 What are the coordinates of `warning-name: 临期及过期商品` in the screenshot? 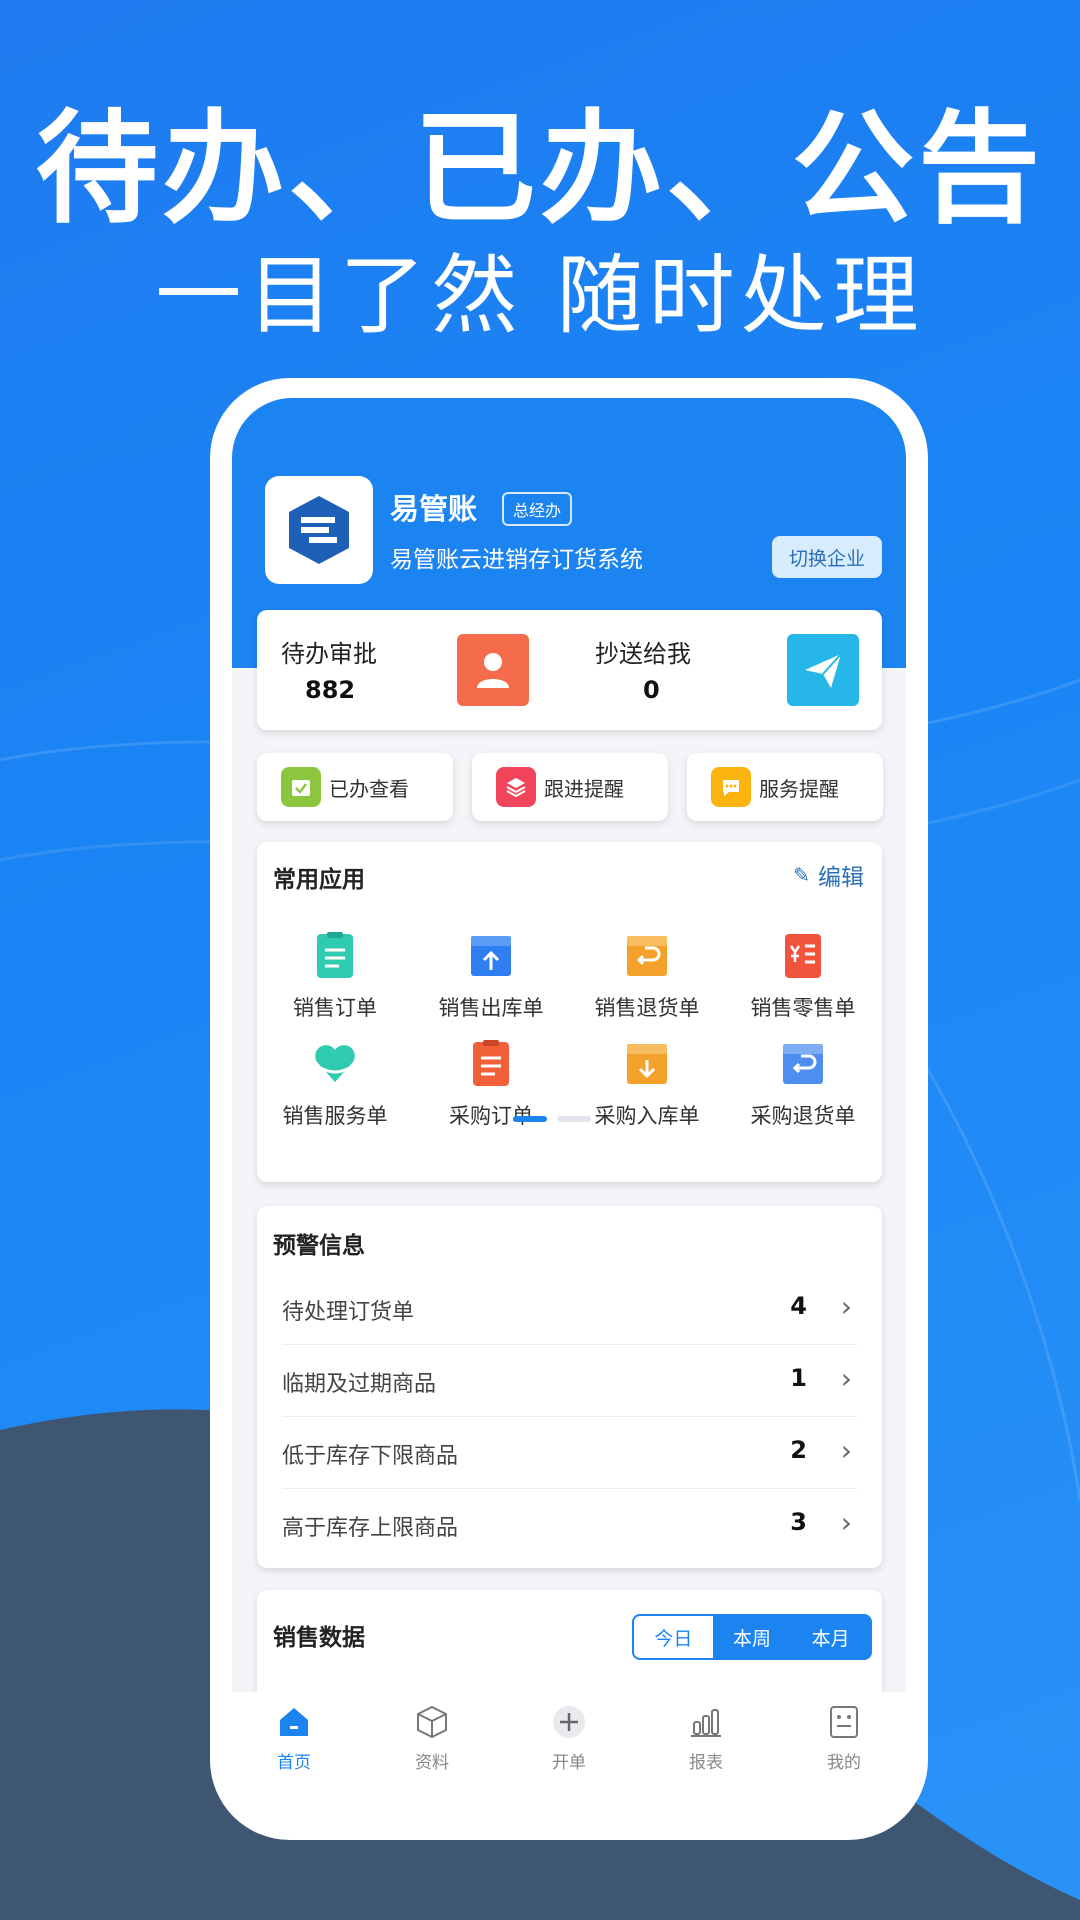 It's located at (359, 1384).